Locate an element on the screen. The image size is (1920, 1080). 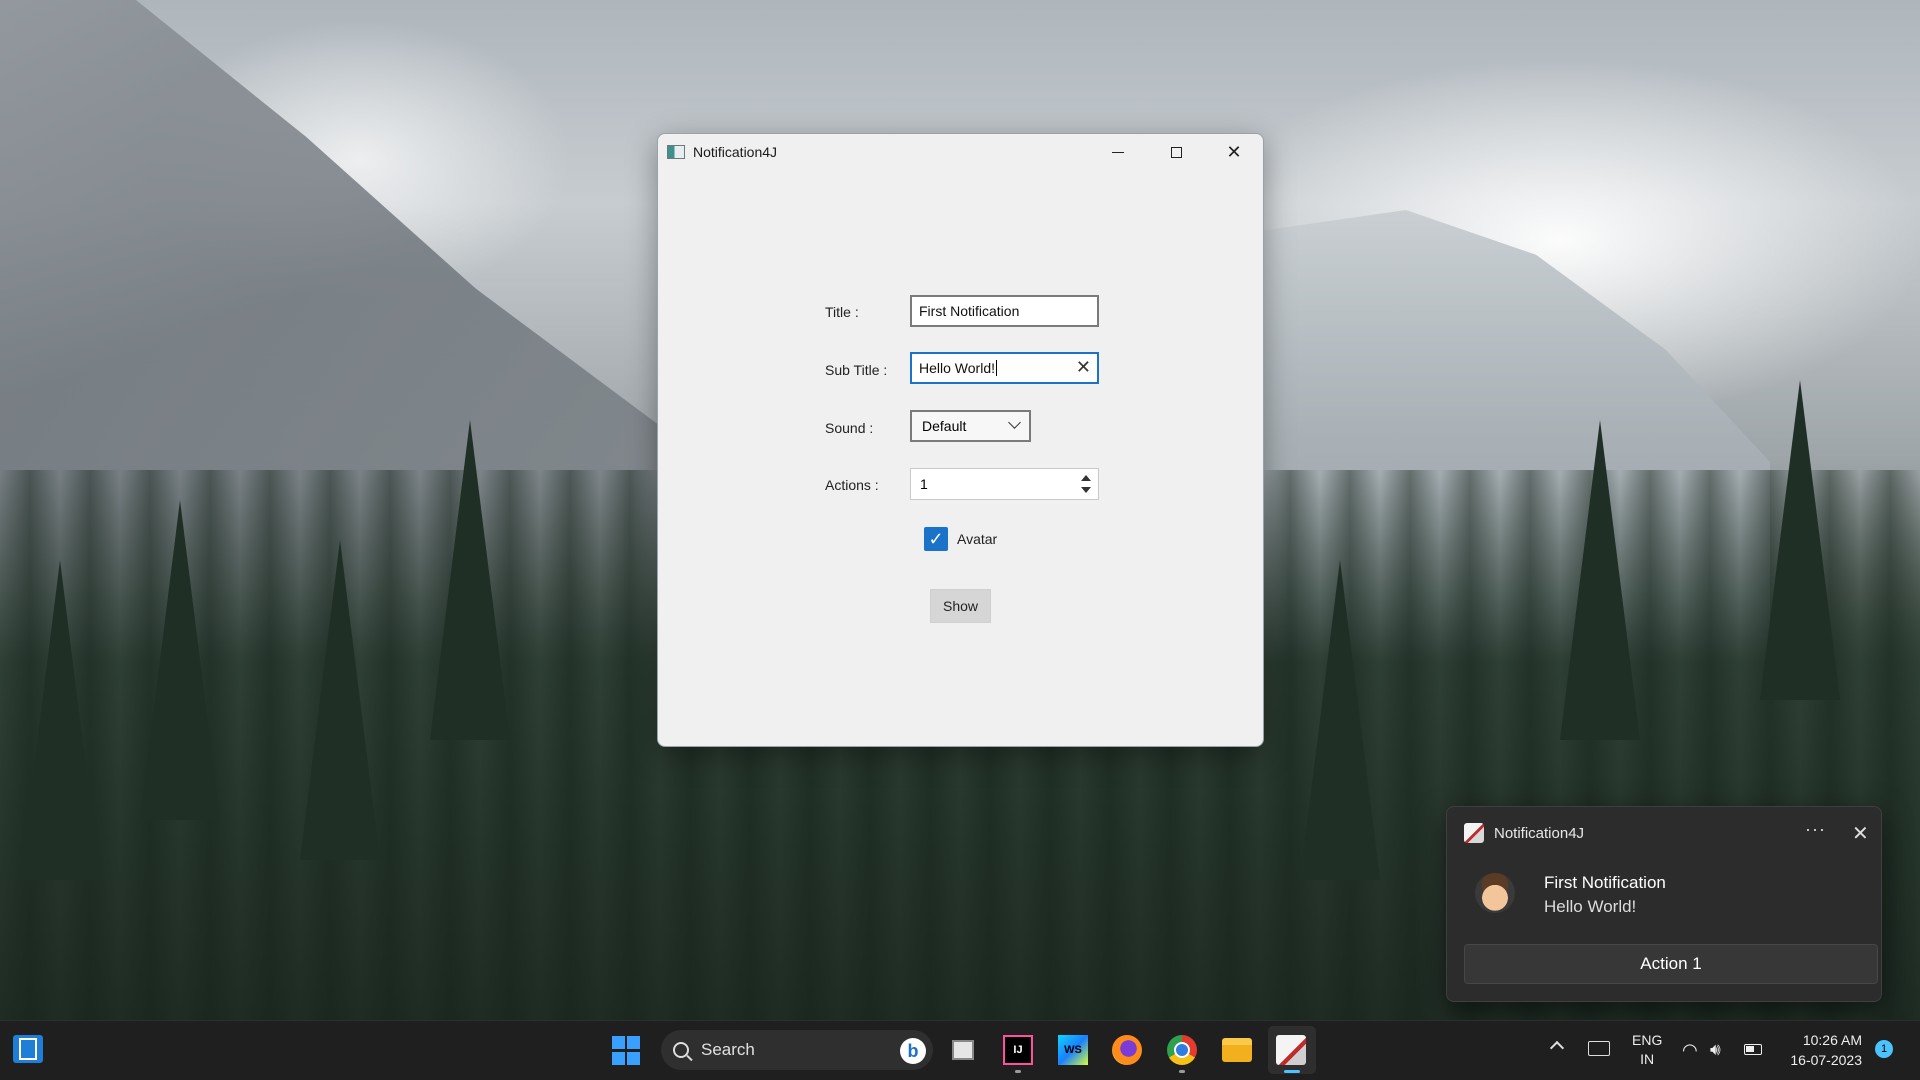
region-code: IN is located at coordinates (1647, 1059).